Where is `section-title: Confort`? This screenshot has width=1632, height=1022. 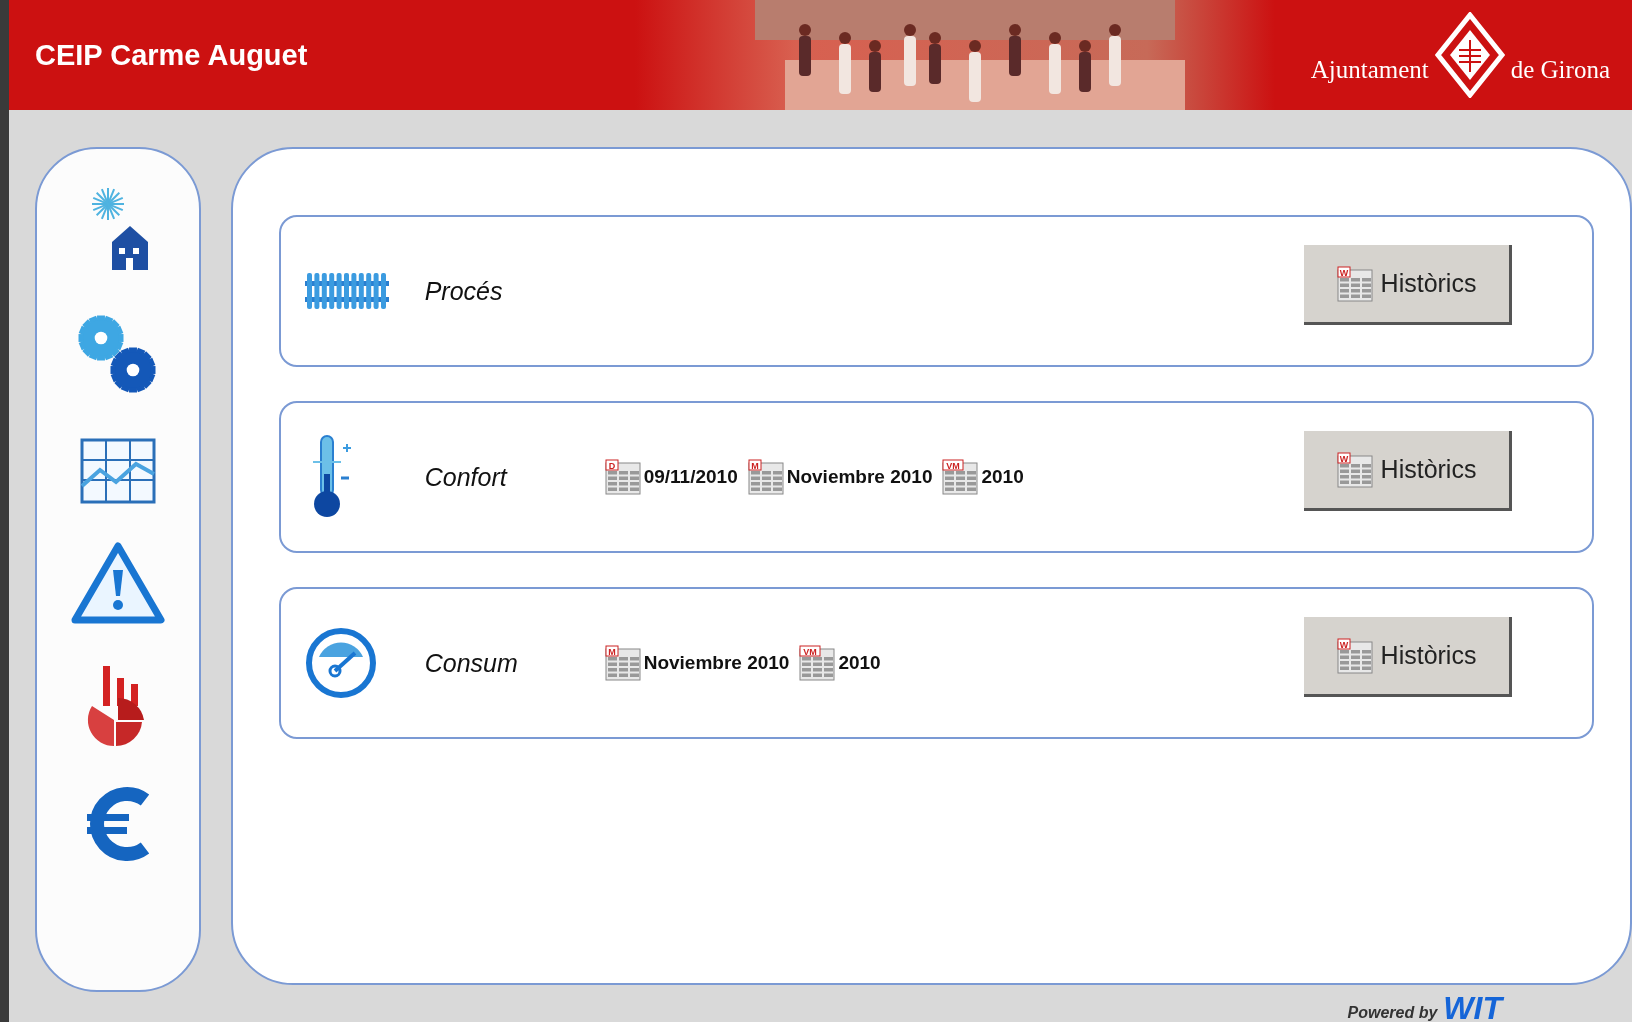
section-title: Confort is located at coordinates (466, 477).